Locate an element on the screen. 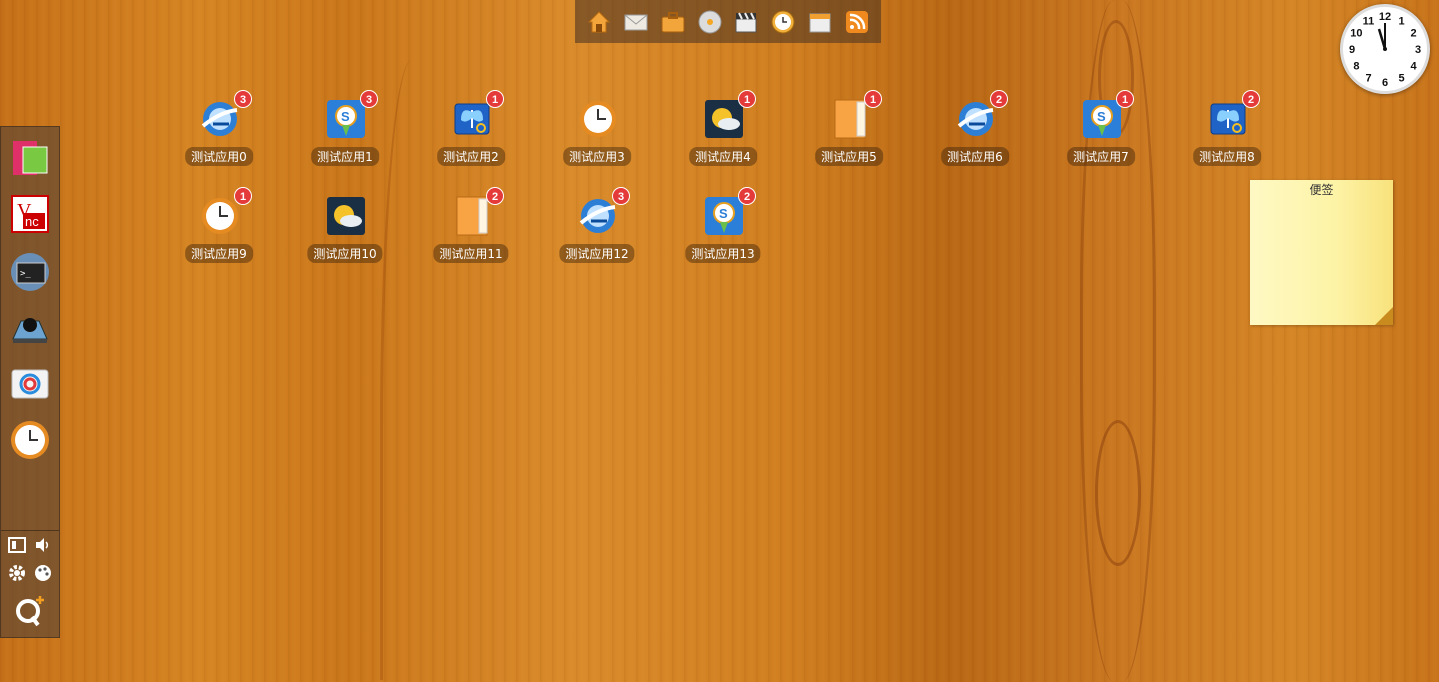  vnc-app-icon: Vnc is located at coordinates (30, 214).